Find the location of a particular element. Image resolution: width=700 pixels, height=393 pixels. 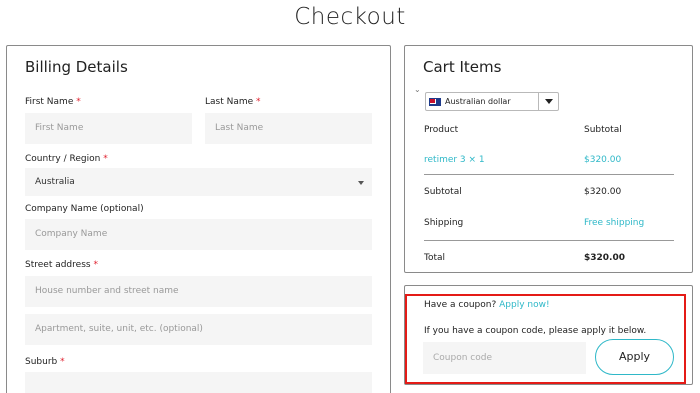

apartment-placeholder: Apartment, suite, unit, etc. (optional) is located at coordinates (119, 329).